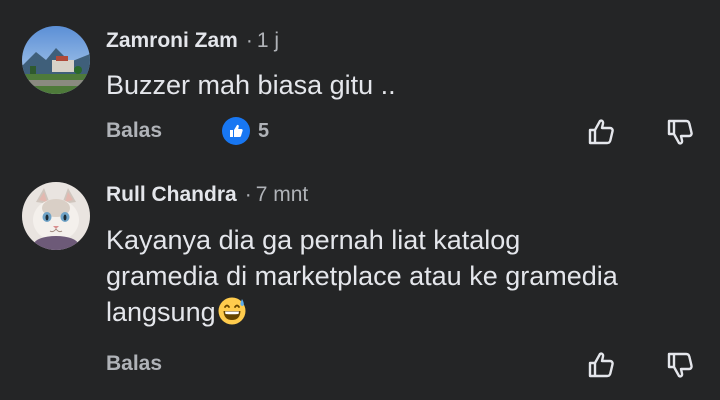 The image size is (720, 400). I want to click on comment-timestamp: 1 j, so click(268, 40).